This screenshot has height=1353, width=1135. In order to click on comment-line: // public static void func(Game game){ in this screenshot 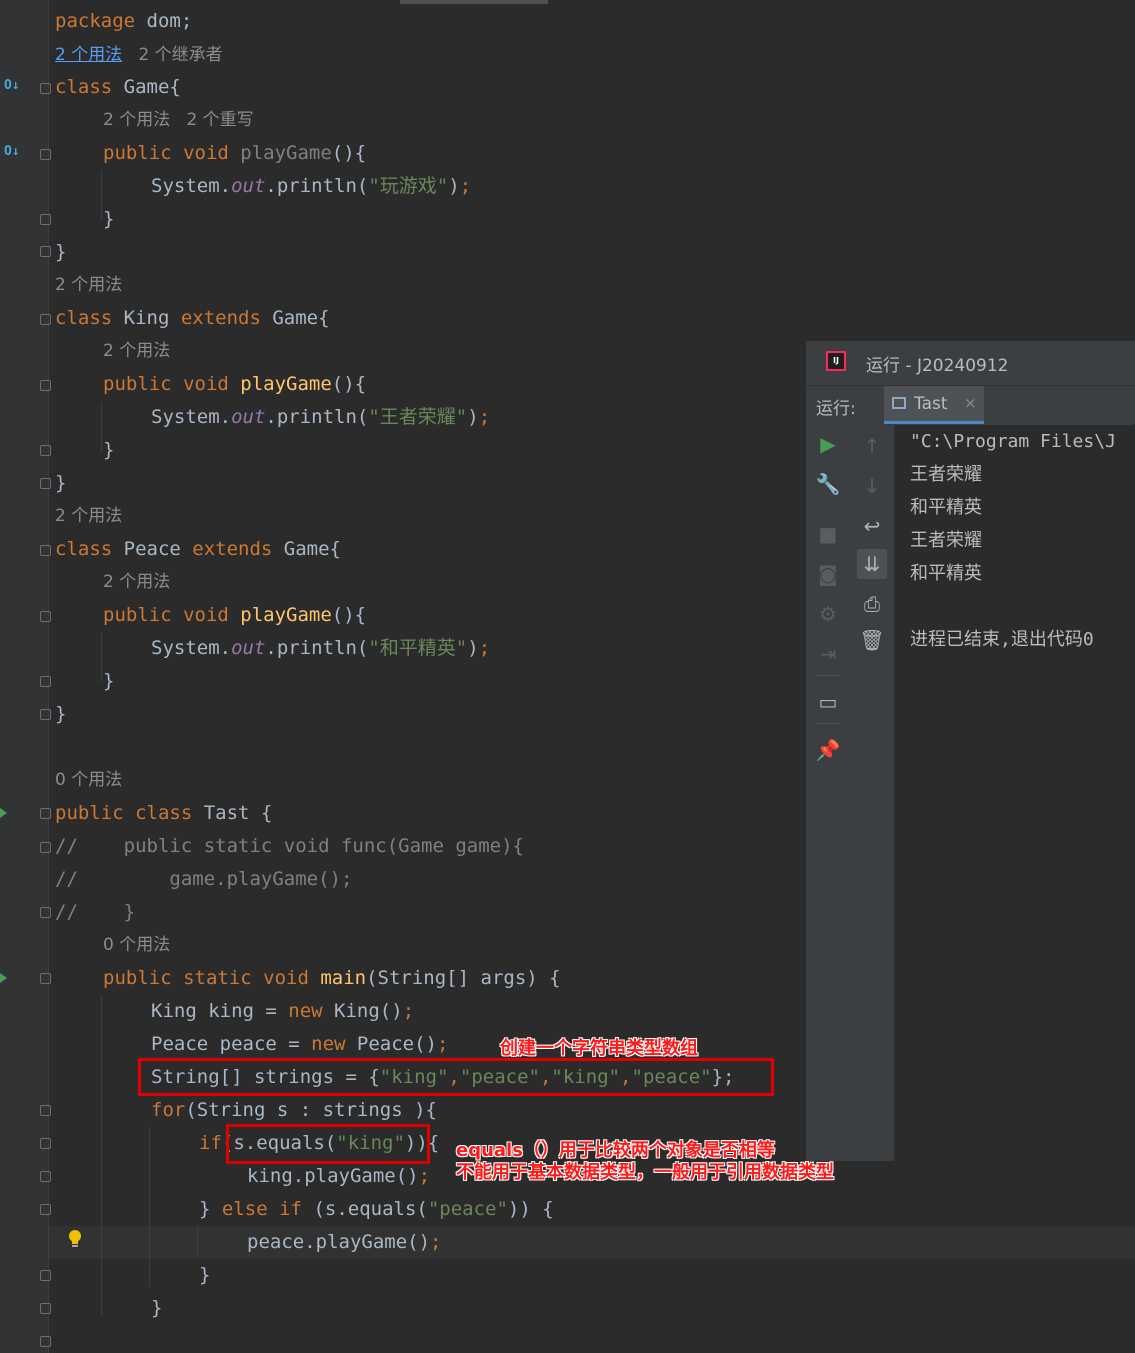, I will do `click(289, 846)`.